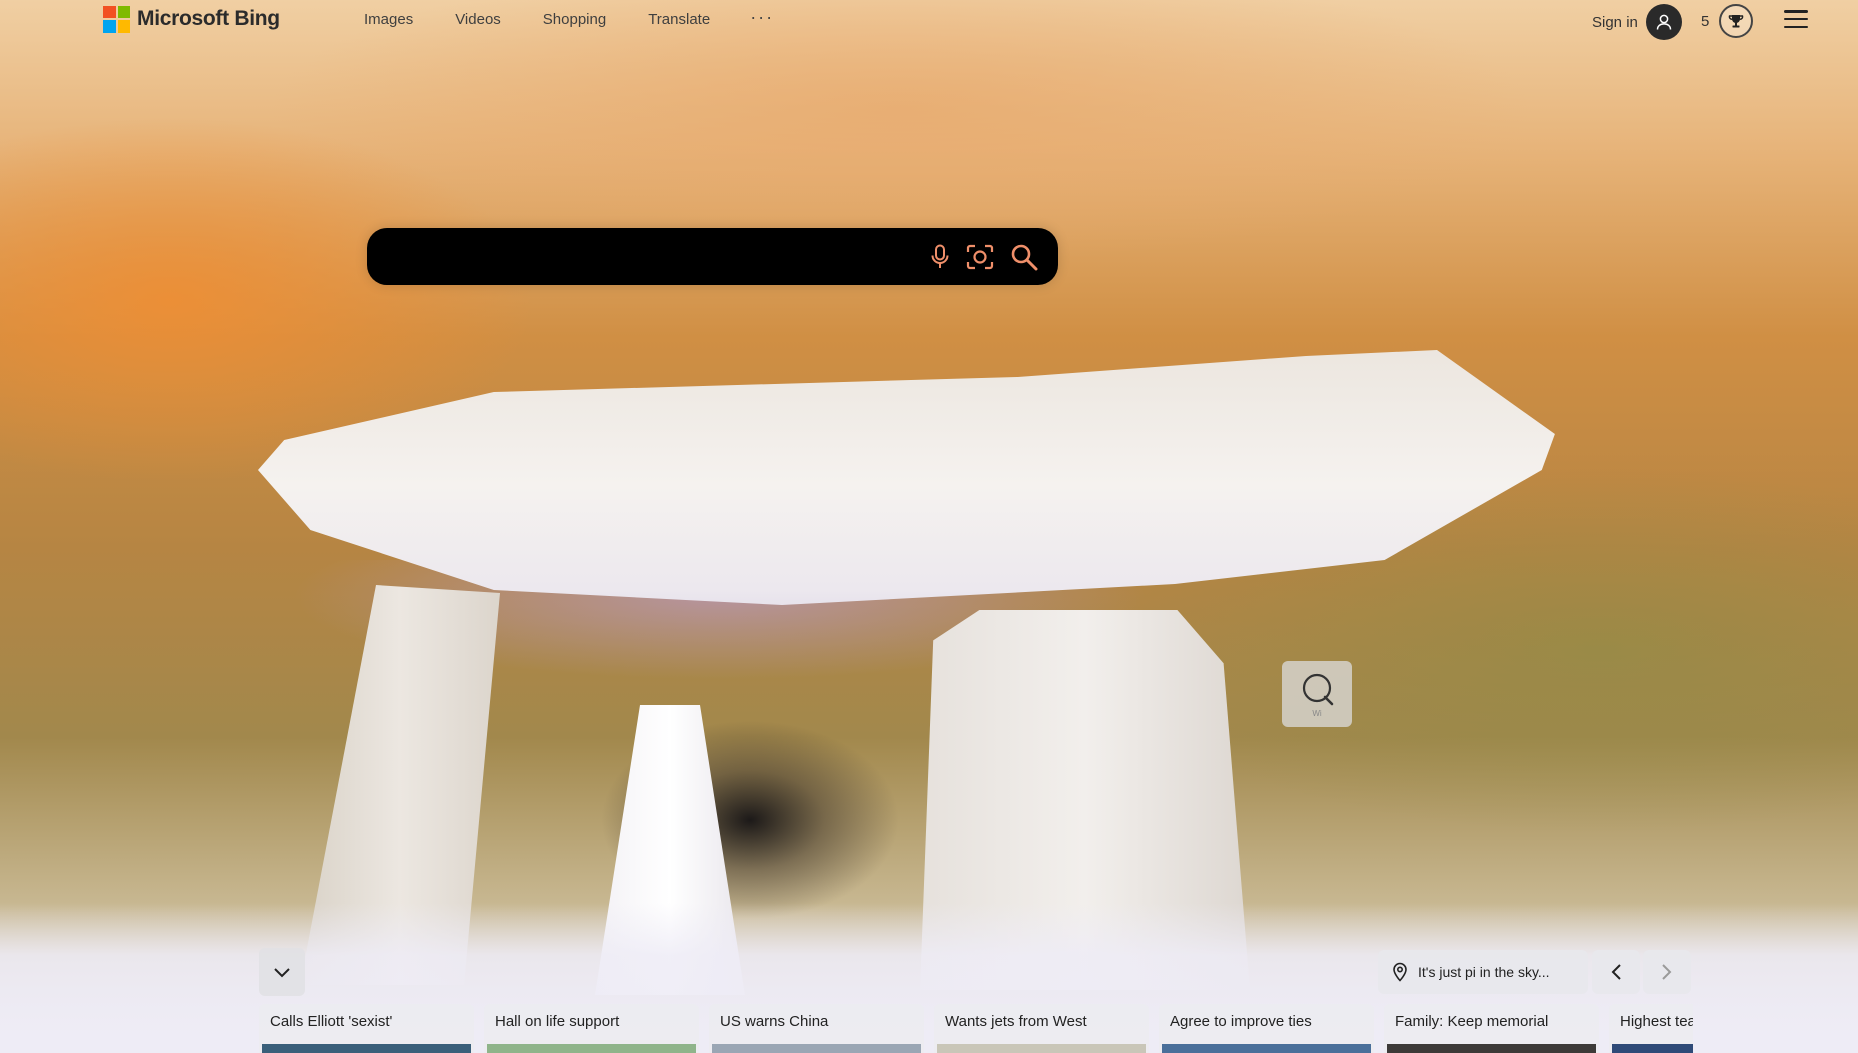  Describe the element at coordinates (1705, 21) in the screenshot. I see `rewards-count: 5` at that location.